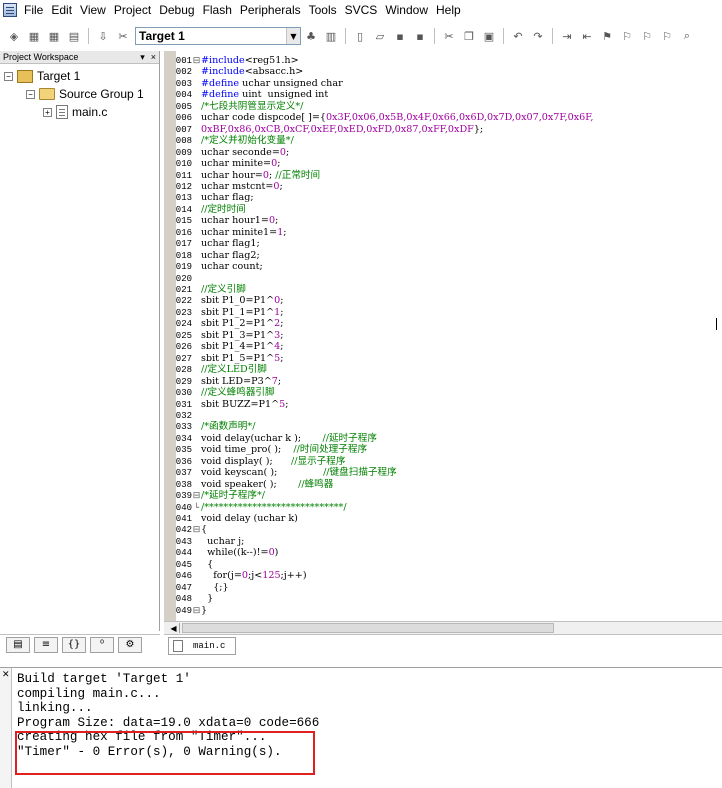  What do you see at coordinates (47, 112) in the screenshot?
I see `expand-icon: +` at bounding box center [47, 112].